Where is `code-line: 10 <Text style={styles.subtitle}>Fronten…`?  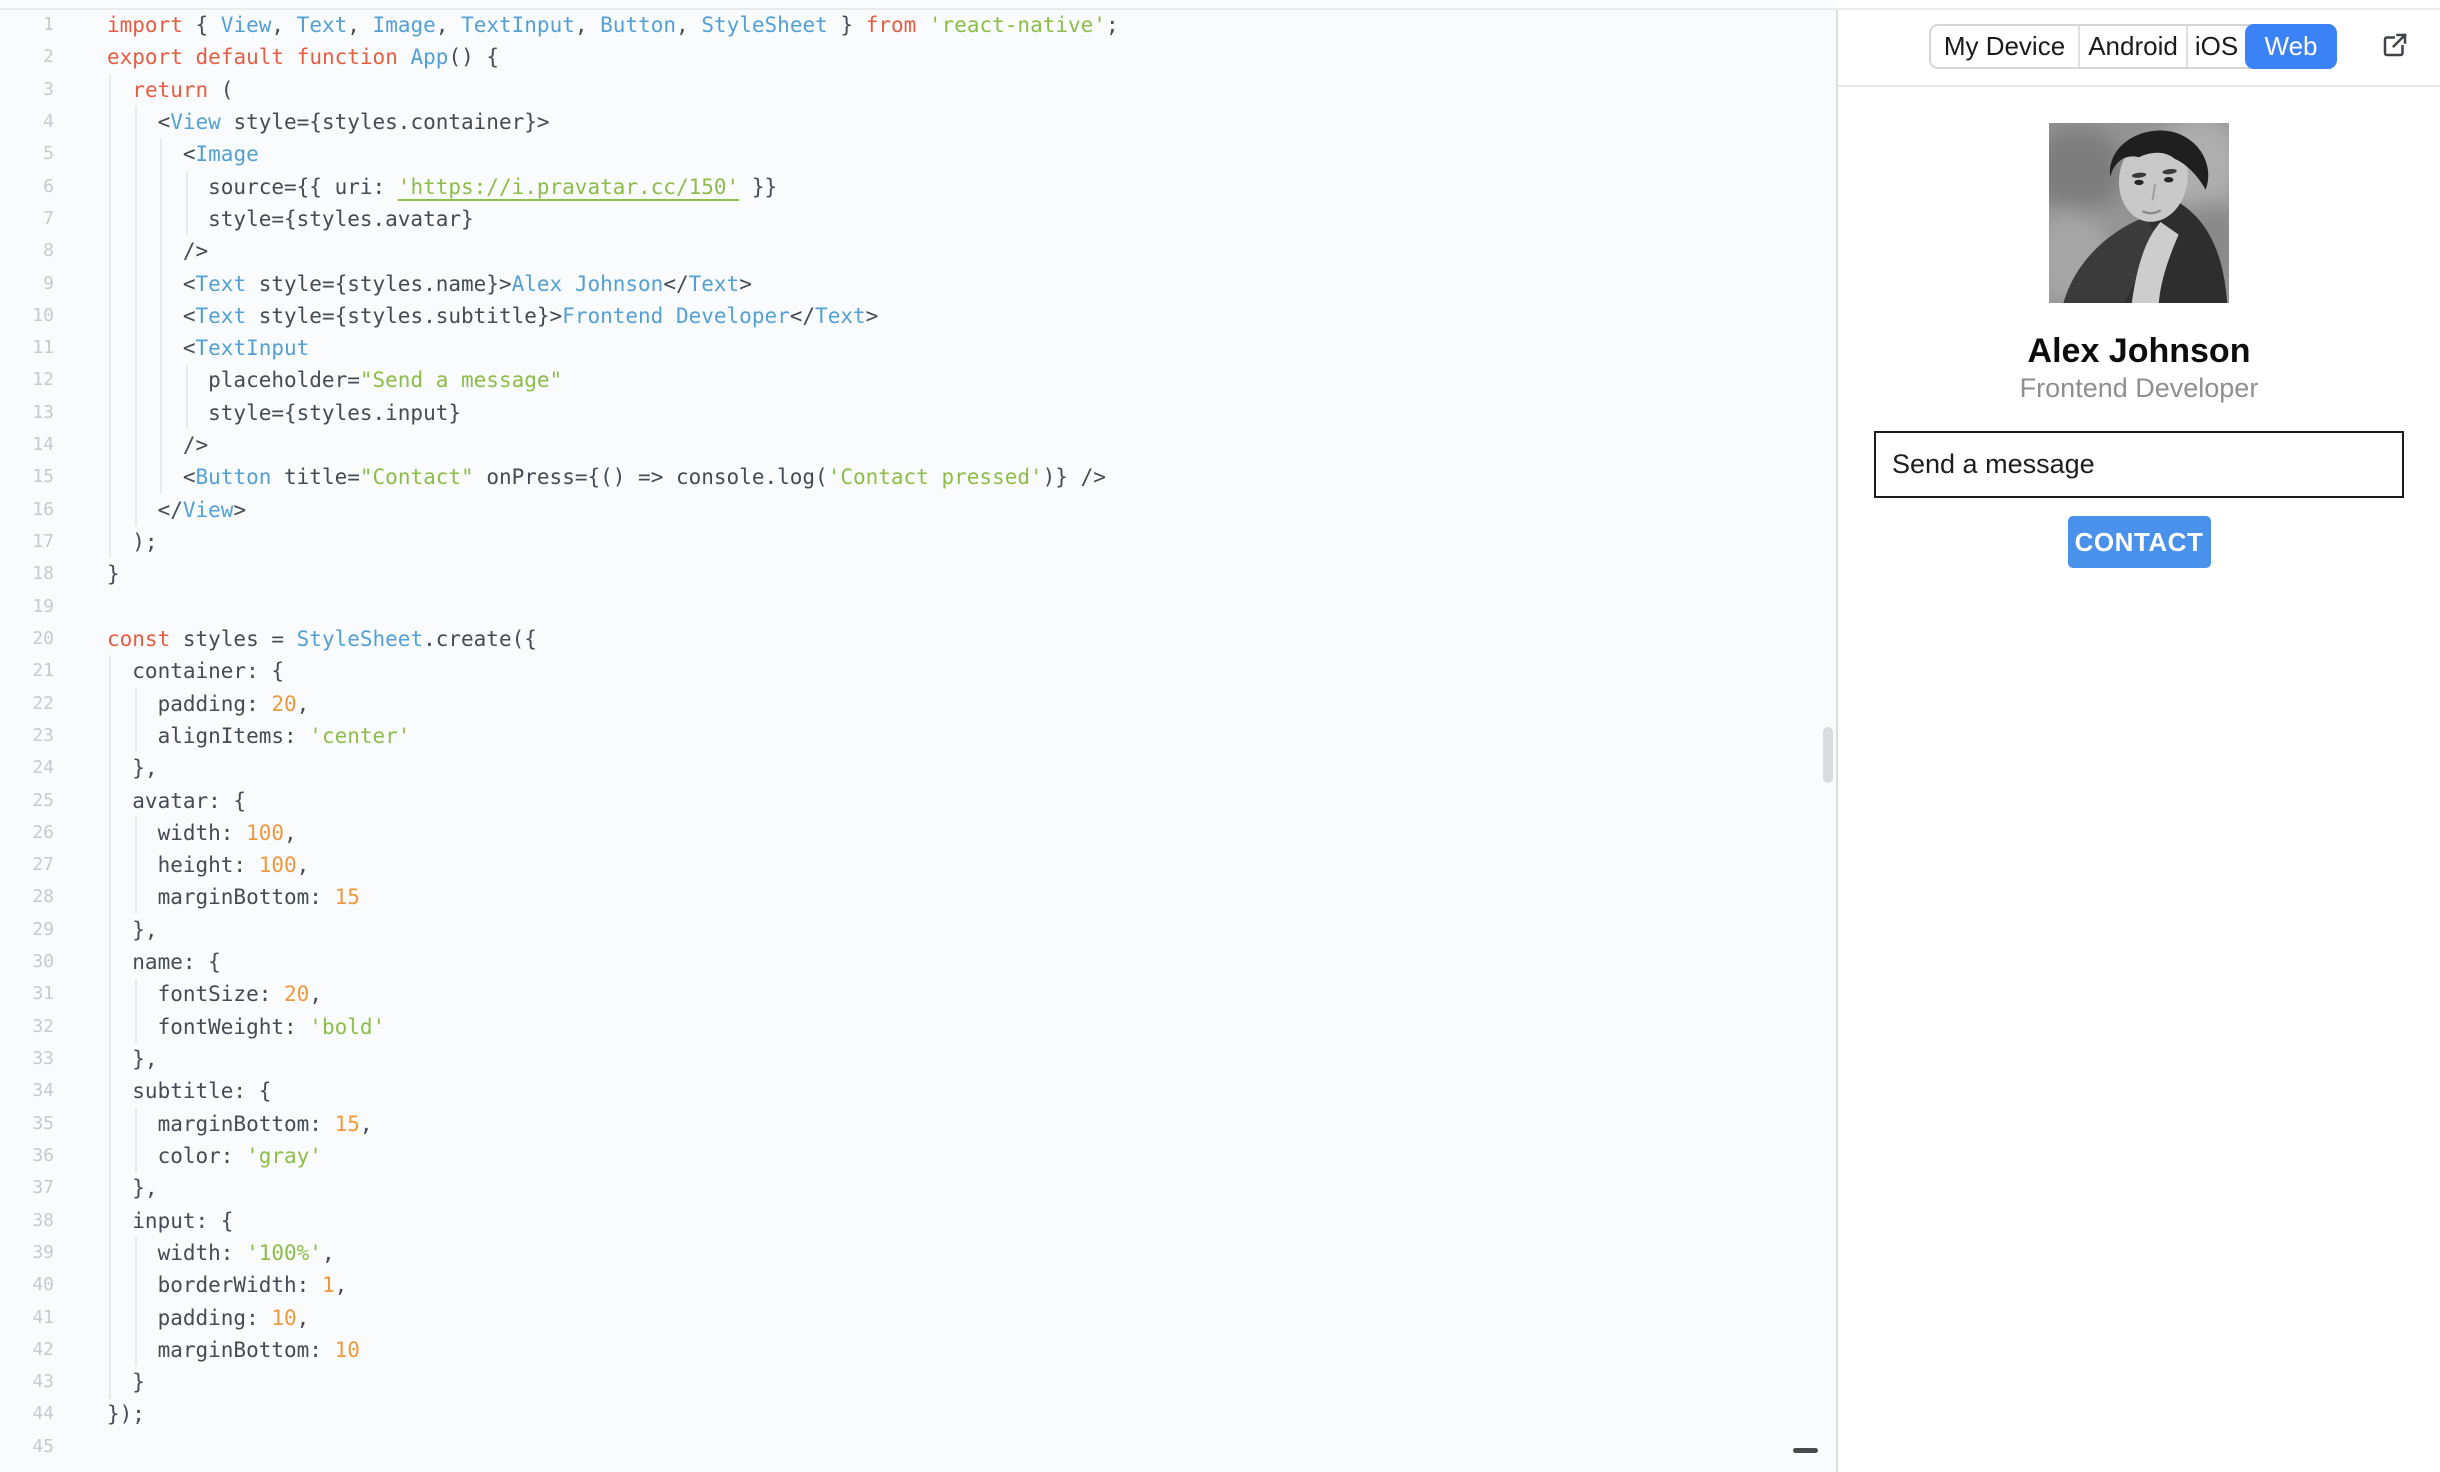
code-line: 10 <Text style={styles.subtitle}>Fronten… is located at coordinates (918, 316).